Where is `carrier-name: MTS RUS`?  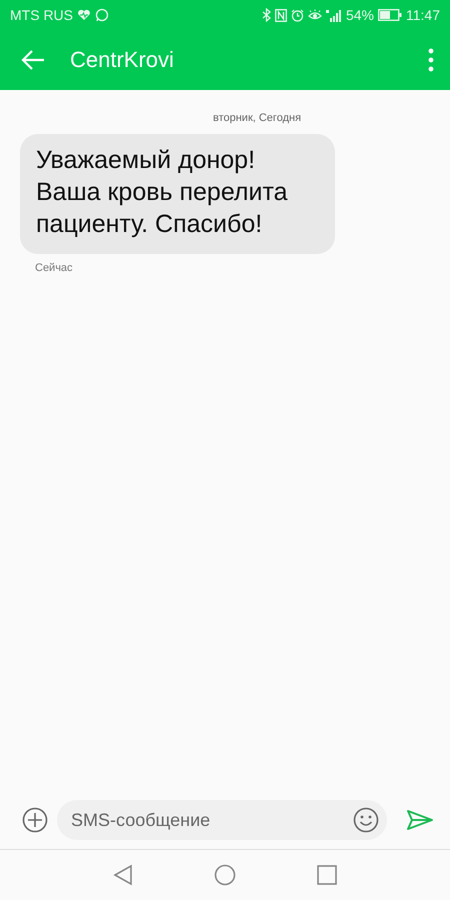
carrier-name: MTS RUS is located at coordinates (41, 15).